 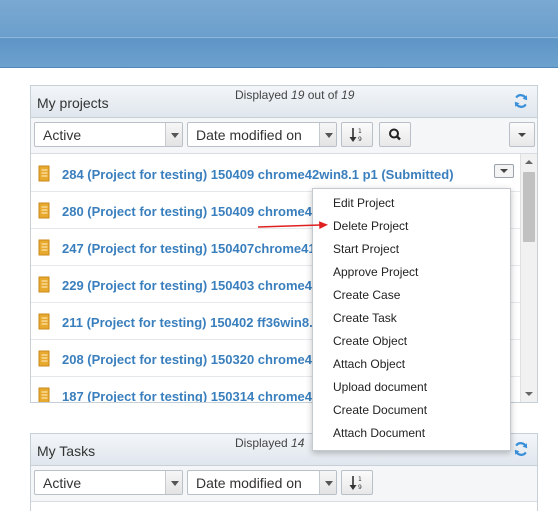 I want to click on scroll-thumb, so click(x=529, y=207).